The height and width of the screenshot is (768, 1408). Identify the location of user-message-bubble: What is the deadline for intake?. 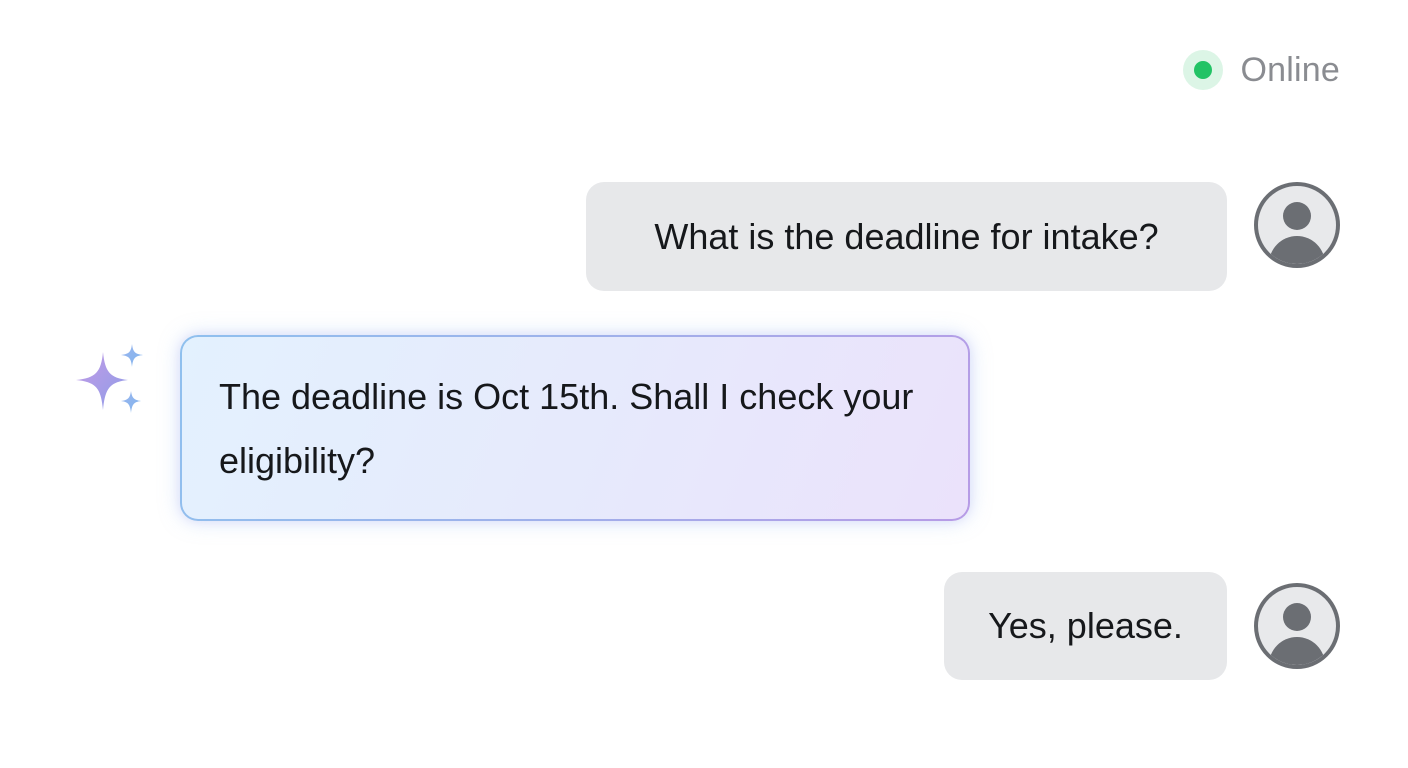
(906, 236).